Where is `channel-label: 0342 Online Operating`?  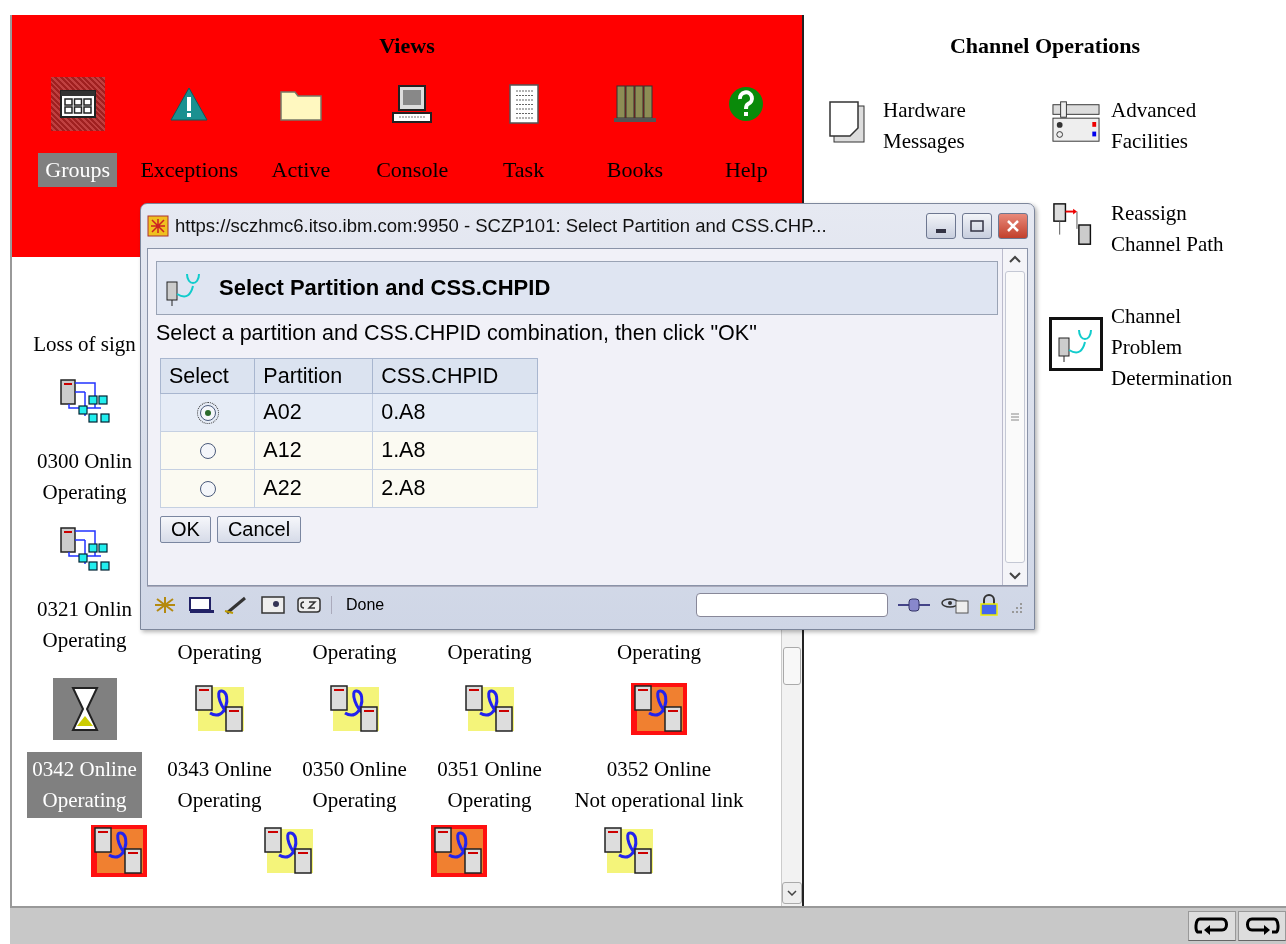 channel-label: 0342 Online Operating is located at coordinates (84, 785).